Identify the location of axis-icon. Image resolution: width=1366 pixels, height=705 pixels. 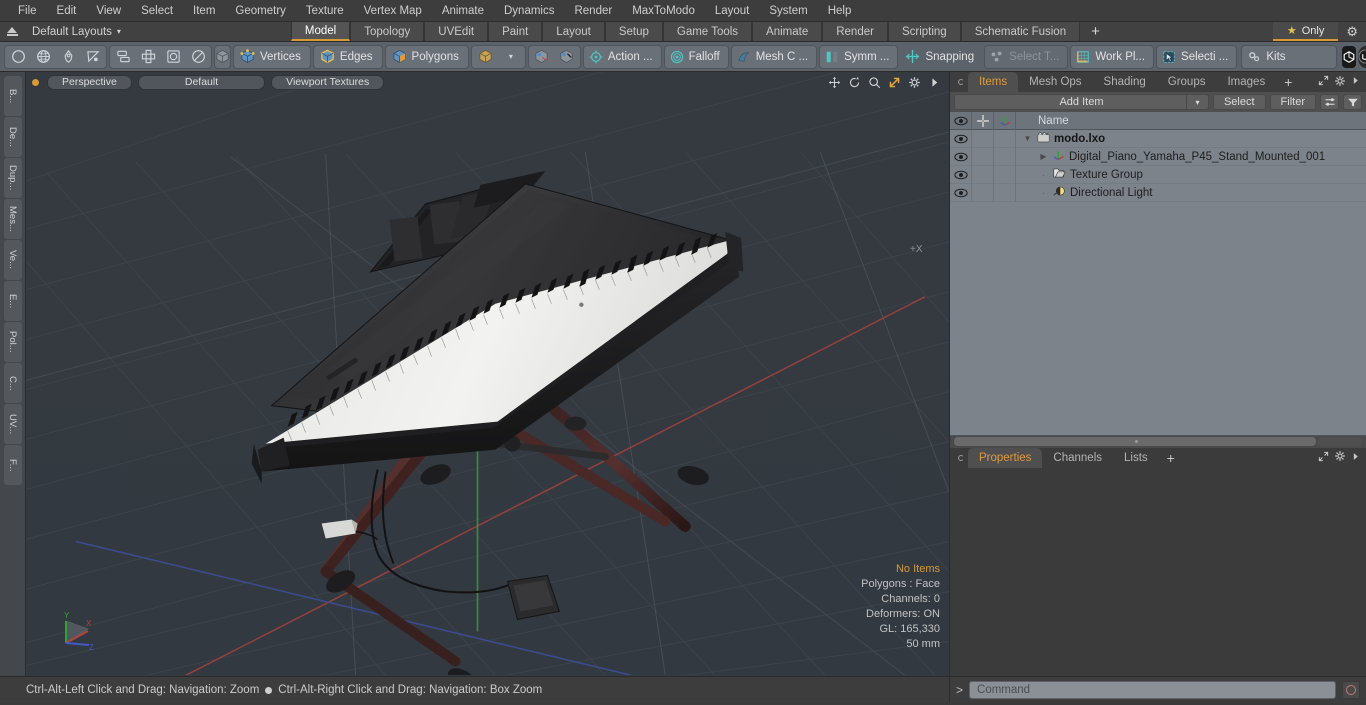
(1005, 120).